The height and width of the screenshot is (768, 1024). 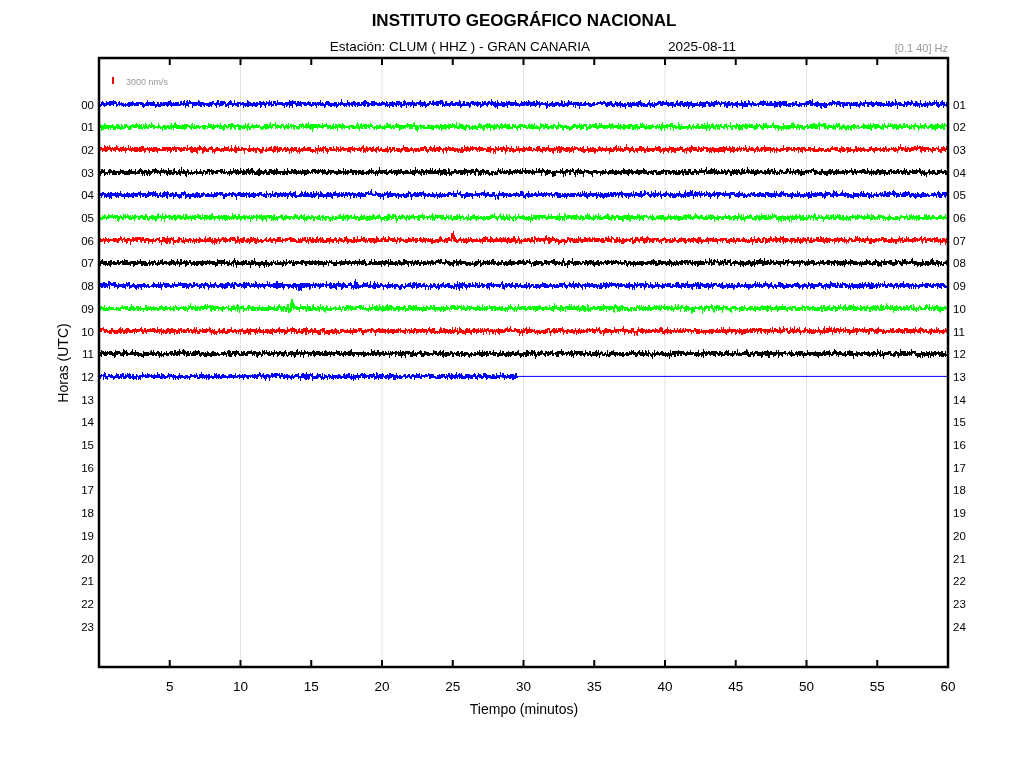 What do you see at coordinates (594, 686) in the screenshot?
I see `tick-label: 35` at bounding box center [594, 686].